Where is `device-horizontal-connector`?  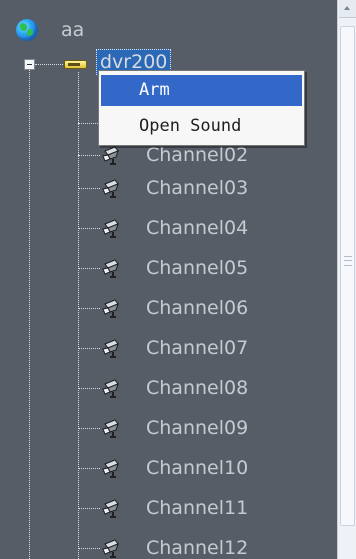 device-horizontal-connector is located at coordinates (49, 64).